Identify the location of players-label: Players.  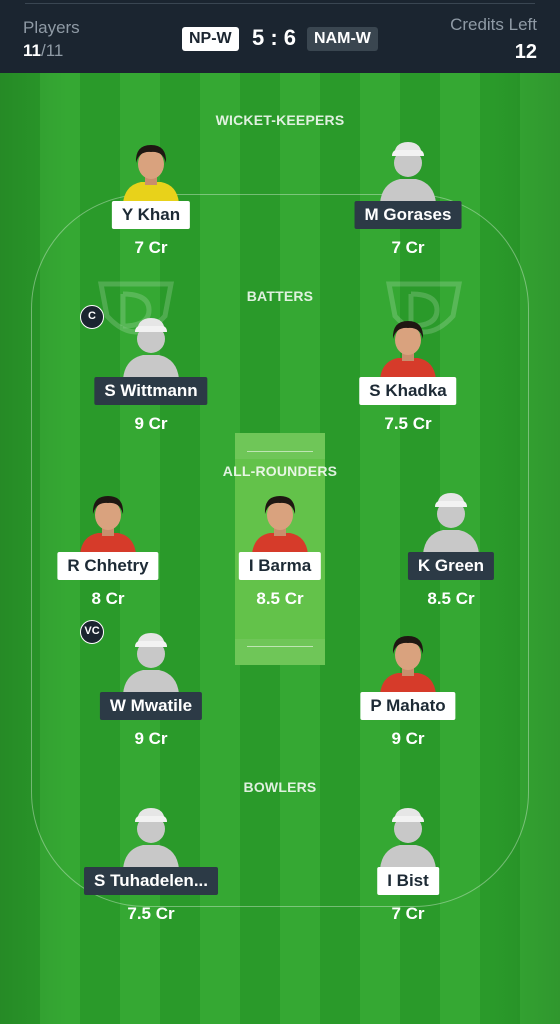
(51, 27).